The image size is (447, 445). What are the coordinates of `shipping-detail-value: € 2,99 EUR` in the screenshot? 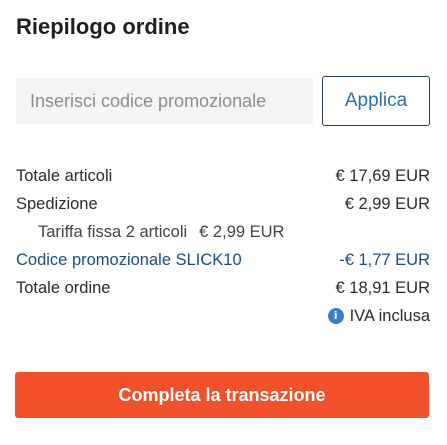 It's located at (242, 232).